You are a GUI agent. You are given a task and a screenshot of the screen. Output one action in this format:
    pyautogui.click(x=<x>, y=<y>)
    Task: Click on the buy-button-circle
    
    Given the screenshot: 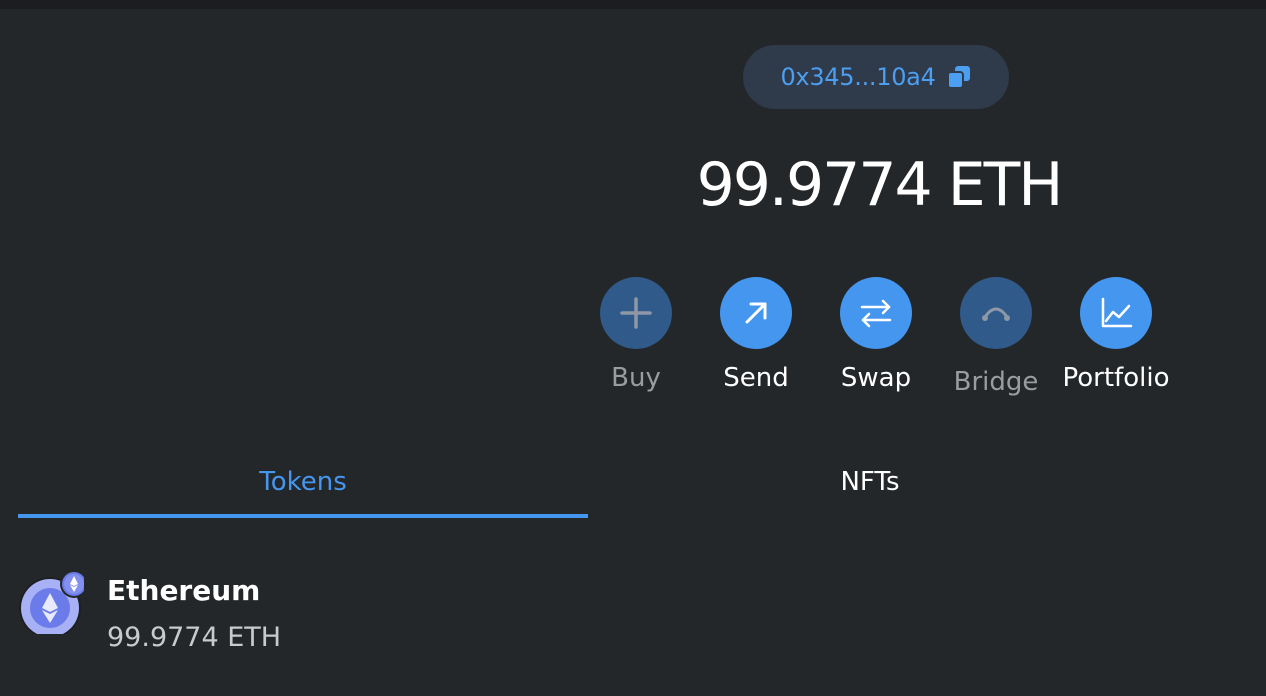 What is the action you would take?
    pyautogui.click(x=636, y=313)
    